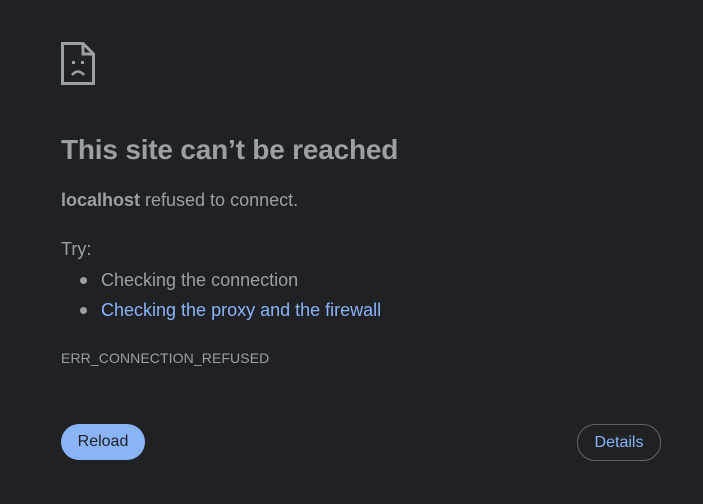  I want to click on suggestion-check-connection: Checking the connection, so click(221, 281).